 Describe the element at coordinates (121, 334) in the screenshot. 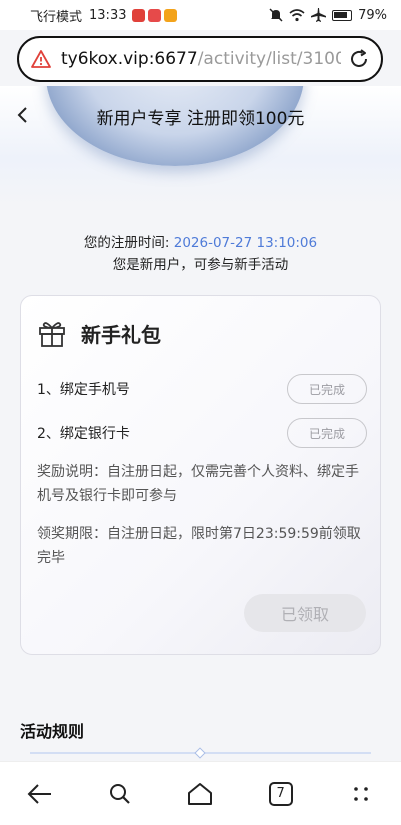

I see `card-title: 新手礼包` at that location.